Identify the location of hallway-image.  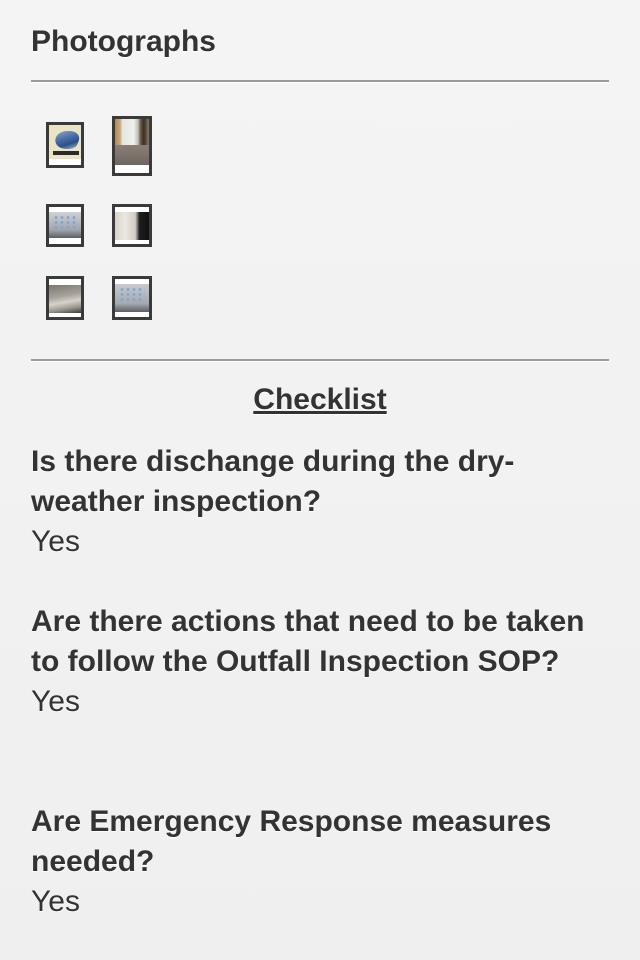
(132, 142).